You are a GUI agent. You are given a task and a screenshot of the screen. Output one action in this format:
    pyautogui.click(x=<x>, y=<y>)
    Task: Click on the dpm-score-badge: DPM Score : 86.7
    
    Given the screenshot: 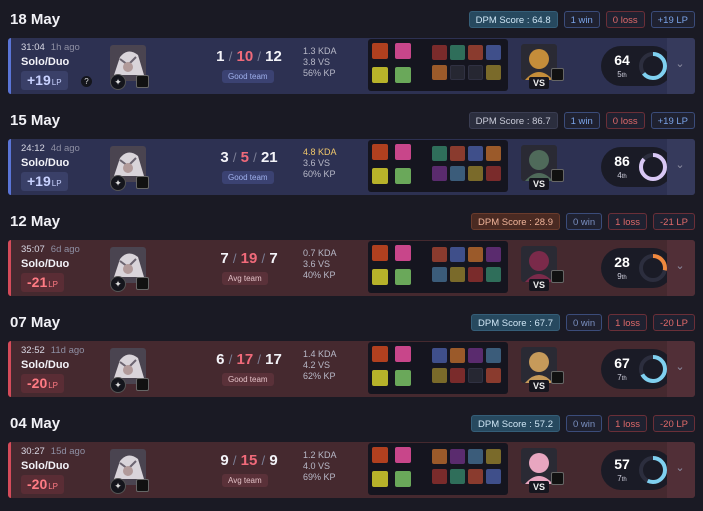 What is the action you would take?
    pyautogui.click(x=513, y=120)
    